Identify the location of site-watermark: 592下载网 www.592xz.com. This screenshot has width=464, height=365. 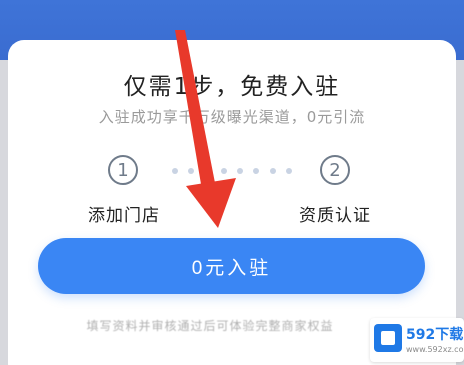
(417, 340).